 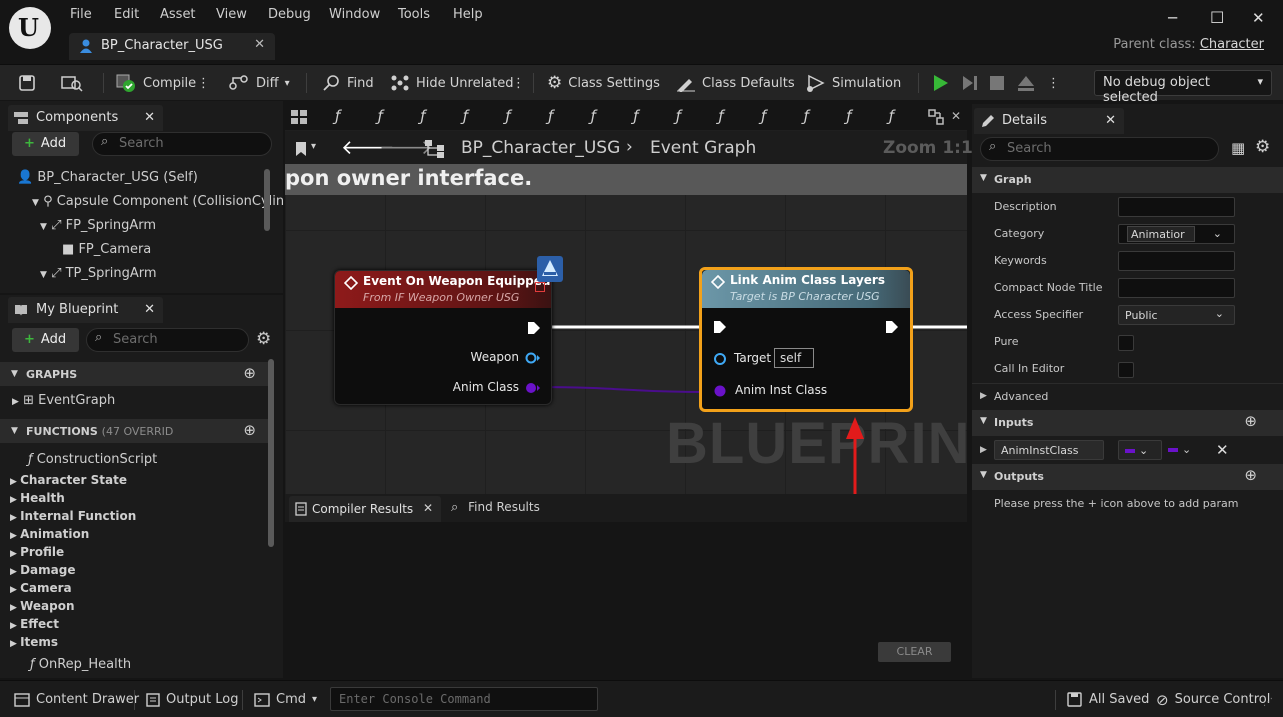 I want to click on add-component-button: + Add, so click(x=45, y=144).